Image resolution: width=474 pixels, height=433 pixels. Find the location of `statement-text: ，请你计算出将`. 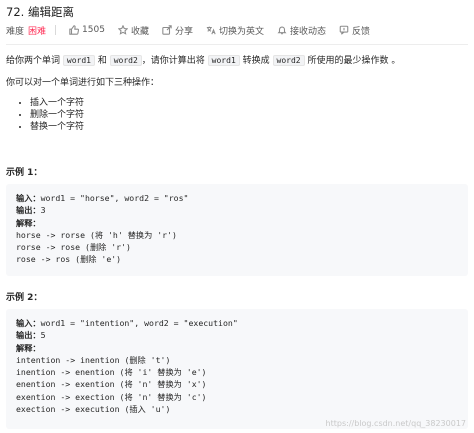

statement-text: ，请你计算出将 is located at coordinates (174, 61).